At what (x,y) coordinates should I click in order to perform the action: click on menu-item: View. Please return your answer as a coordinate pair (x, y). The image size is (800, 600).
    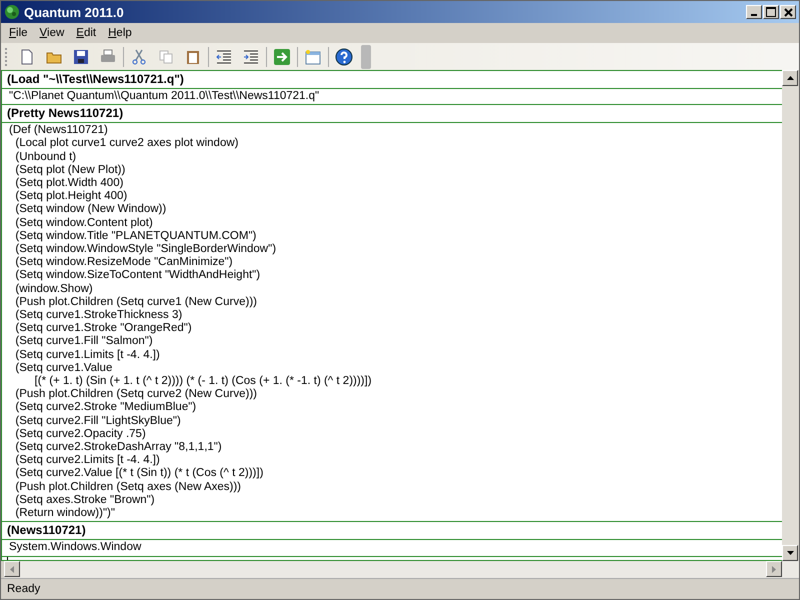
    Looking at the image, I should click on (52, 33).